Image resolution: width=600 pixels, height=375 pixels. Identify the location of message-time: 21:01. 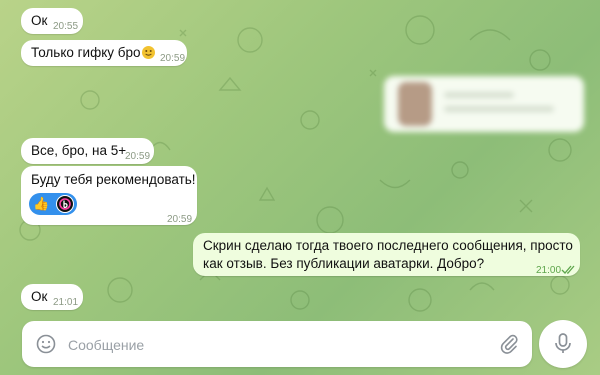
(66, 302).